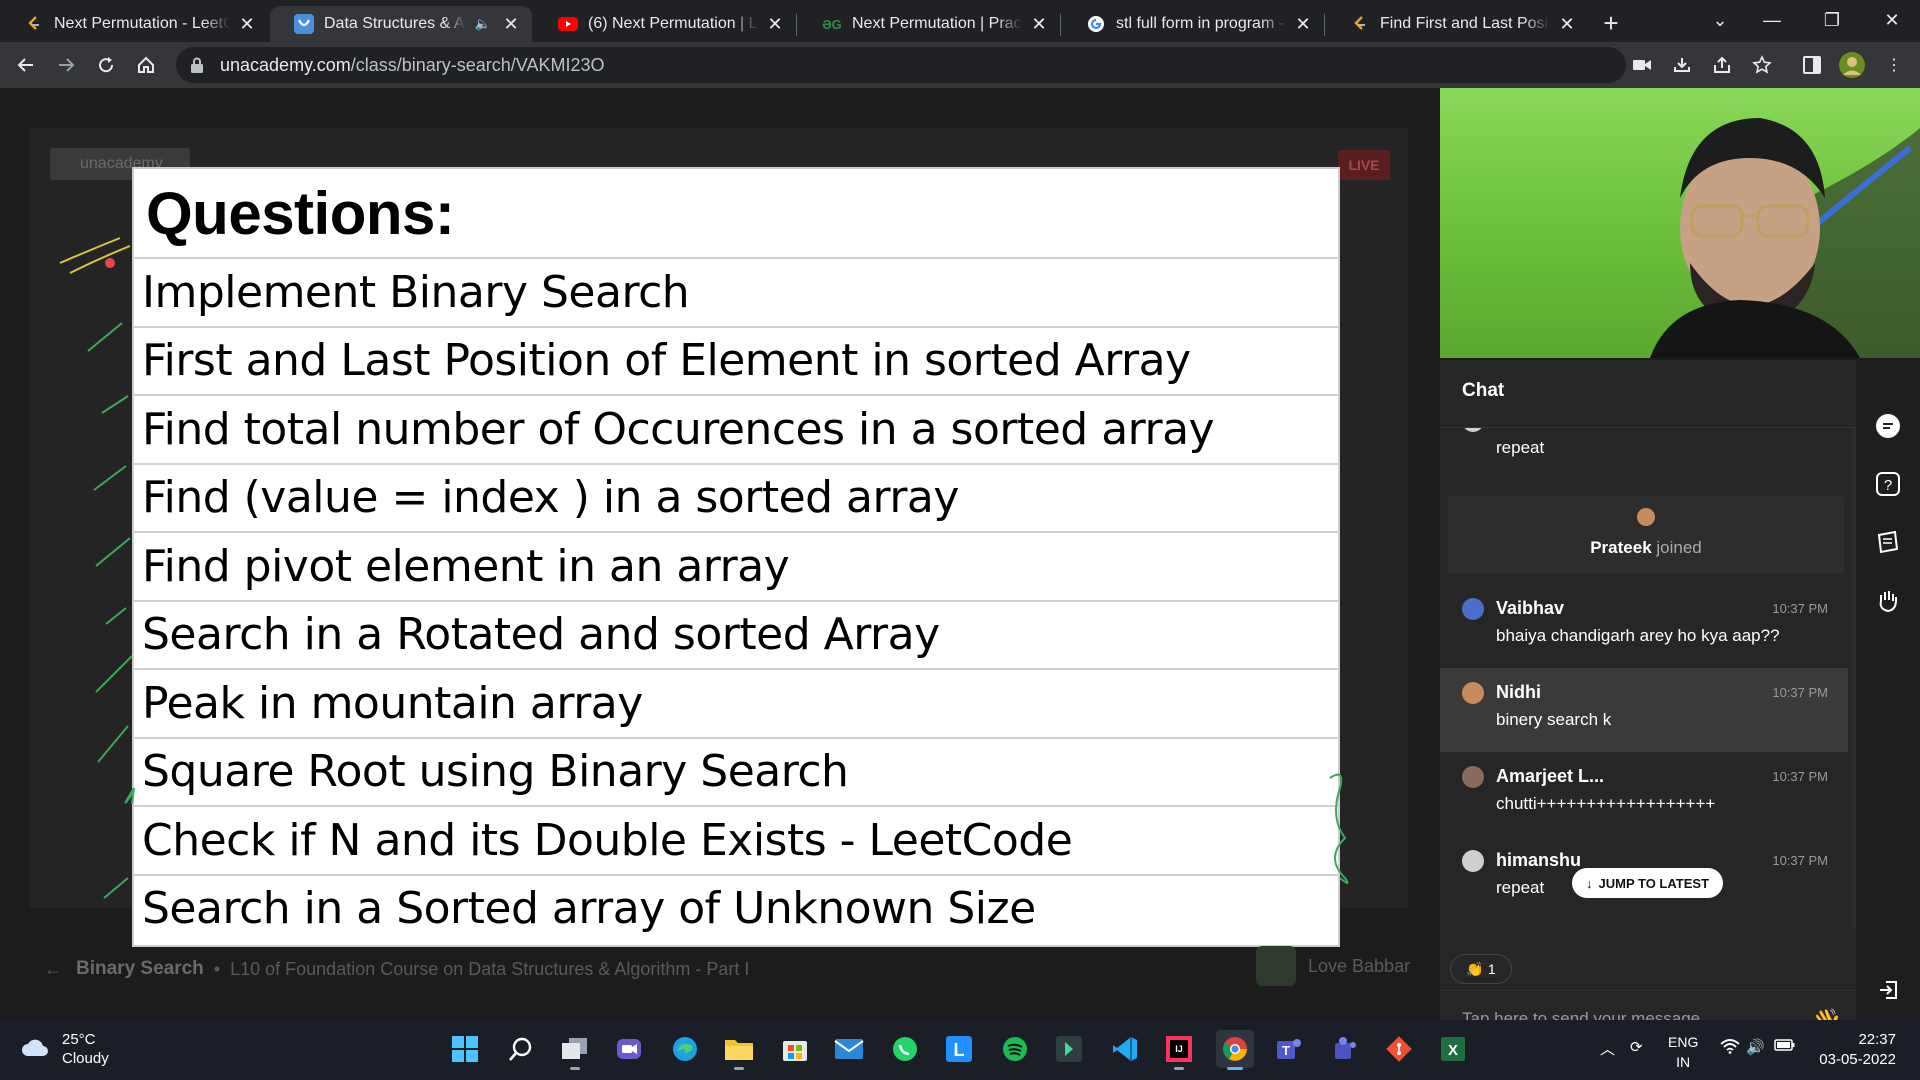  I want to click on tab-title: Next Permutation | Practice, so click(937, 23).